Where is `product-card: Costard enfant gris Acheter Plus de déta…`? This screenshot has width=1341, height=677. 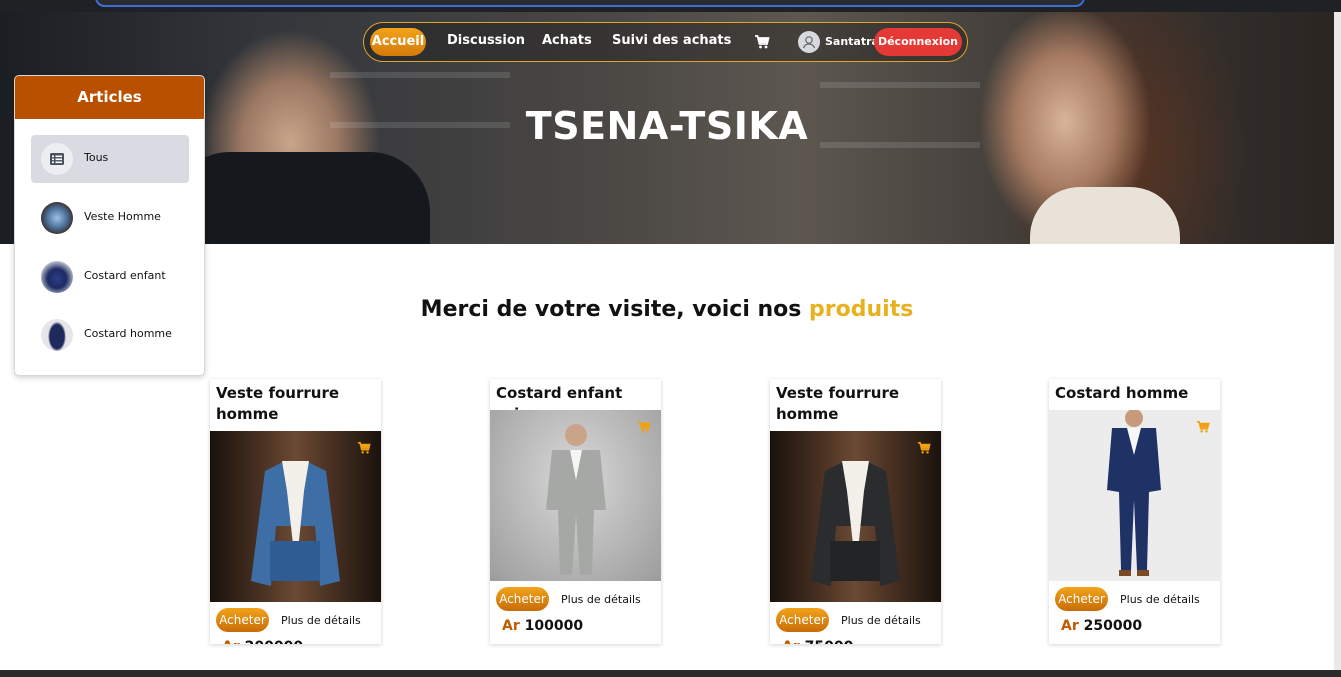
product-card: Costard enfant gris Acheter Plus de déta… is located at coordinates (575, 511).